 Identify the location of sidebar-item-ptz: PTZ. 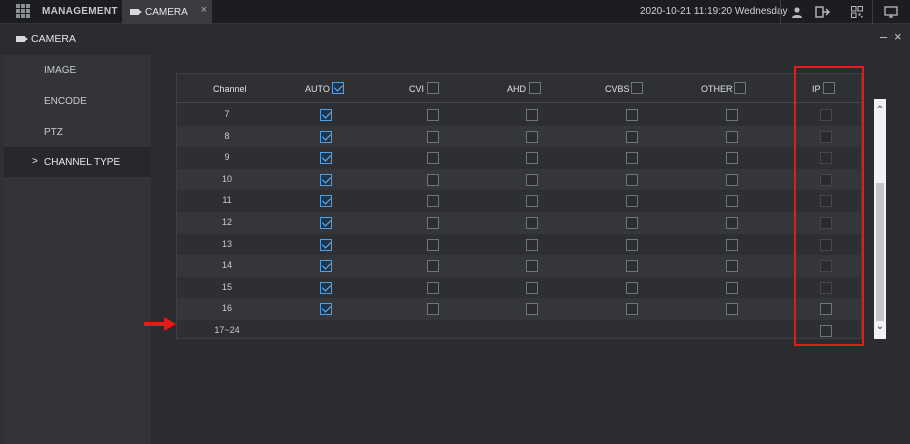
(77, 132).